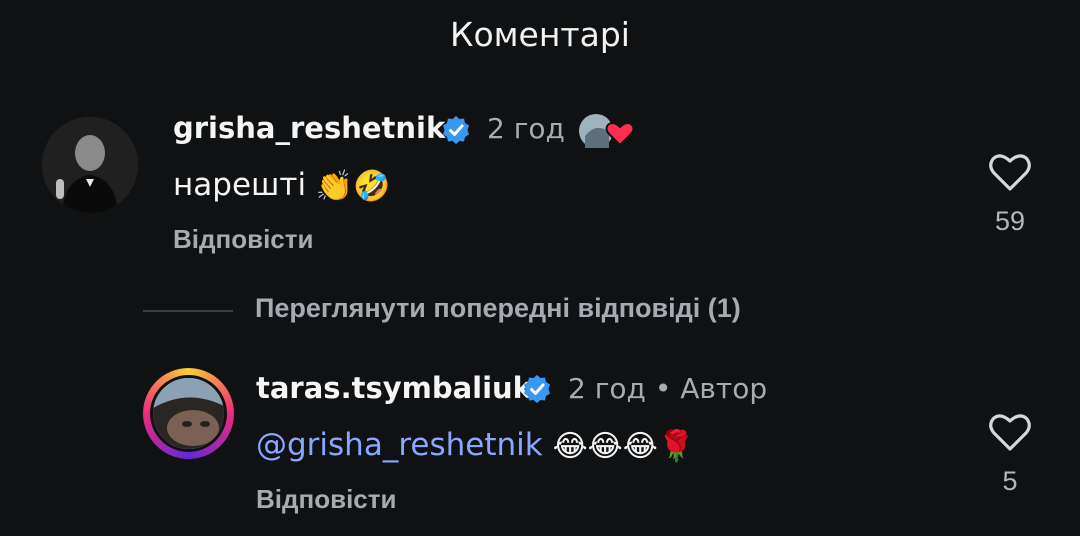 The image size is (1080, 536). I want to click on mention-link: @grisha_reshetnik, so click(399, 445).